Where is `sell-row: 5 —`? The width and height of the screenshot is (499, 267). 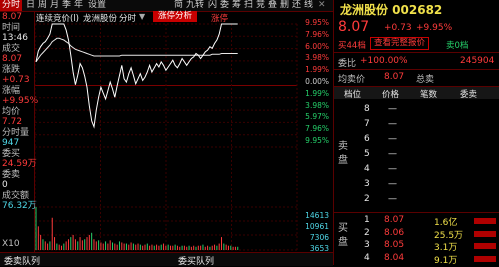
sell-row: 5 — is located at coordinates (416, 155).